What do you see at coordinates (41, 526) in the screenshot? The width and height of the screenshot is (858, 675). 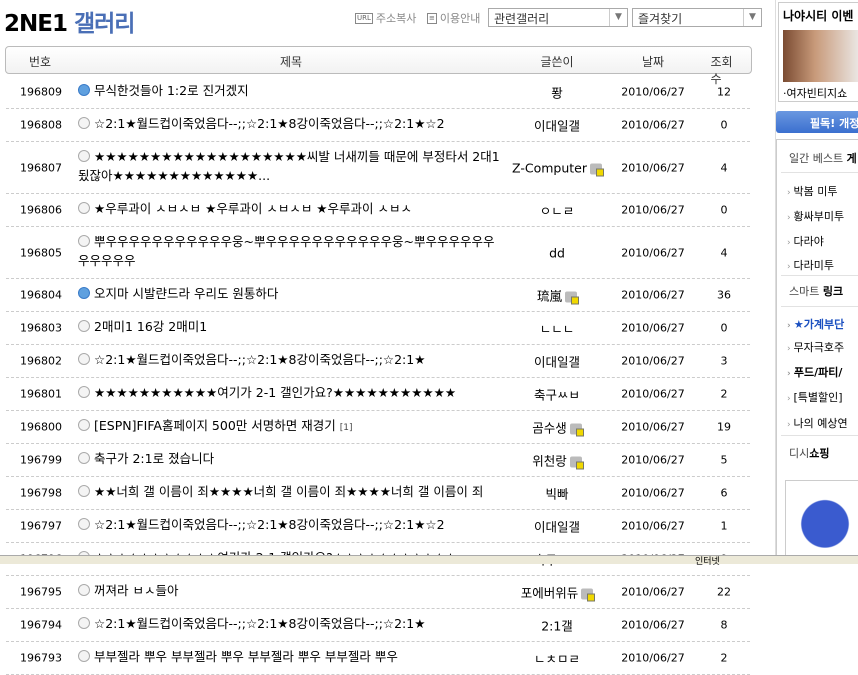 I see `post-number: 196797` at bounding box center [41, 526].